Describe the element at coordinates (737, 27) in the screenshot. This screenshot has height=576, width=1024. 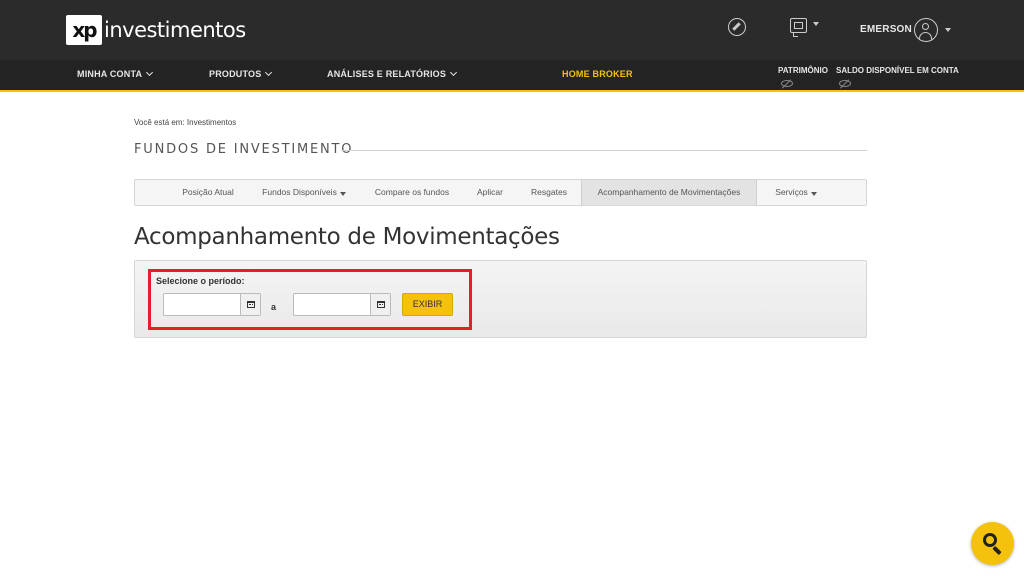
I see `compass-icon` at that location.